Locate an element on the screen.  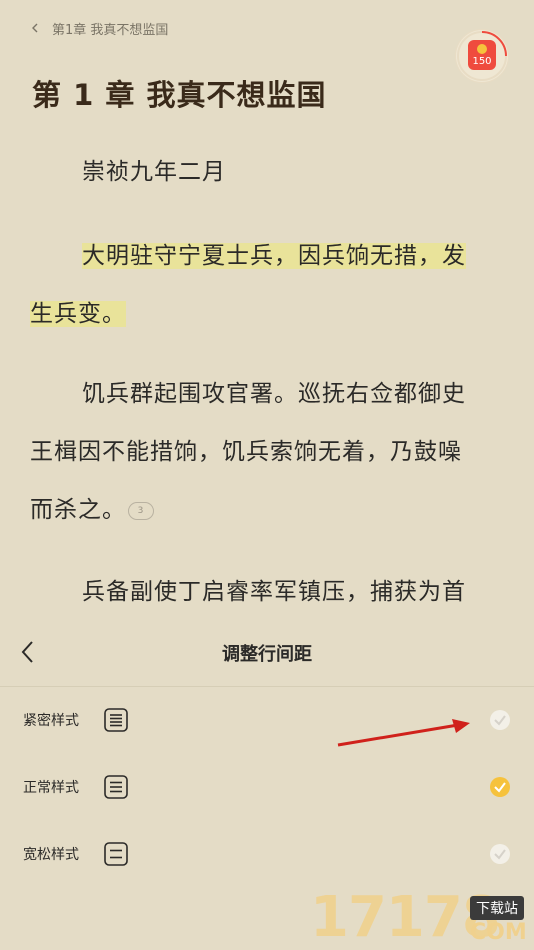
option-loose: 宽松样式 is located at coordinates (267, 855).